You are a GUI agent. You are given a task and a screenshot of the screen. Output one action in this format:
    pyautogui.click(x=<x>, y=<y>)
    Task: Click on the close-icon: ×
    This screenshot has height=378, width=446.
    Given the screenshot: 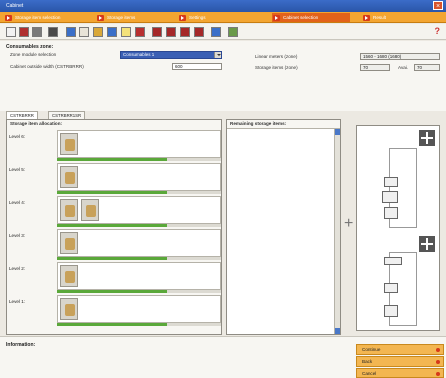 What is the action you would take?
    pyautogui.click(x=438, y=5)
    